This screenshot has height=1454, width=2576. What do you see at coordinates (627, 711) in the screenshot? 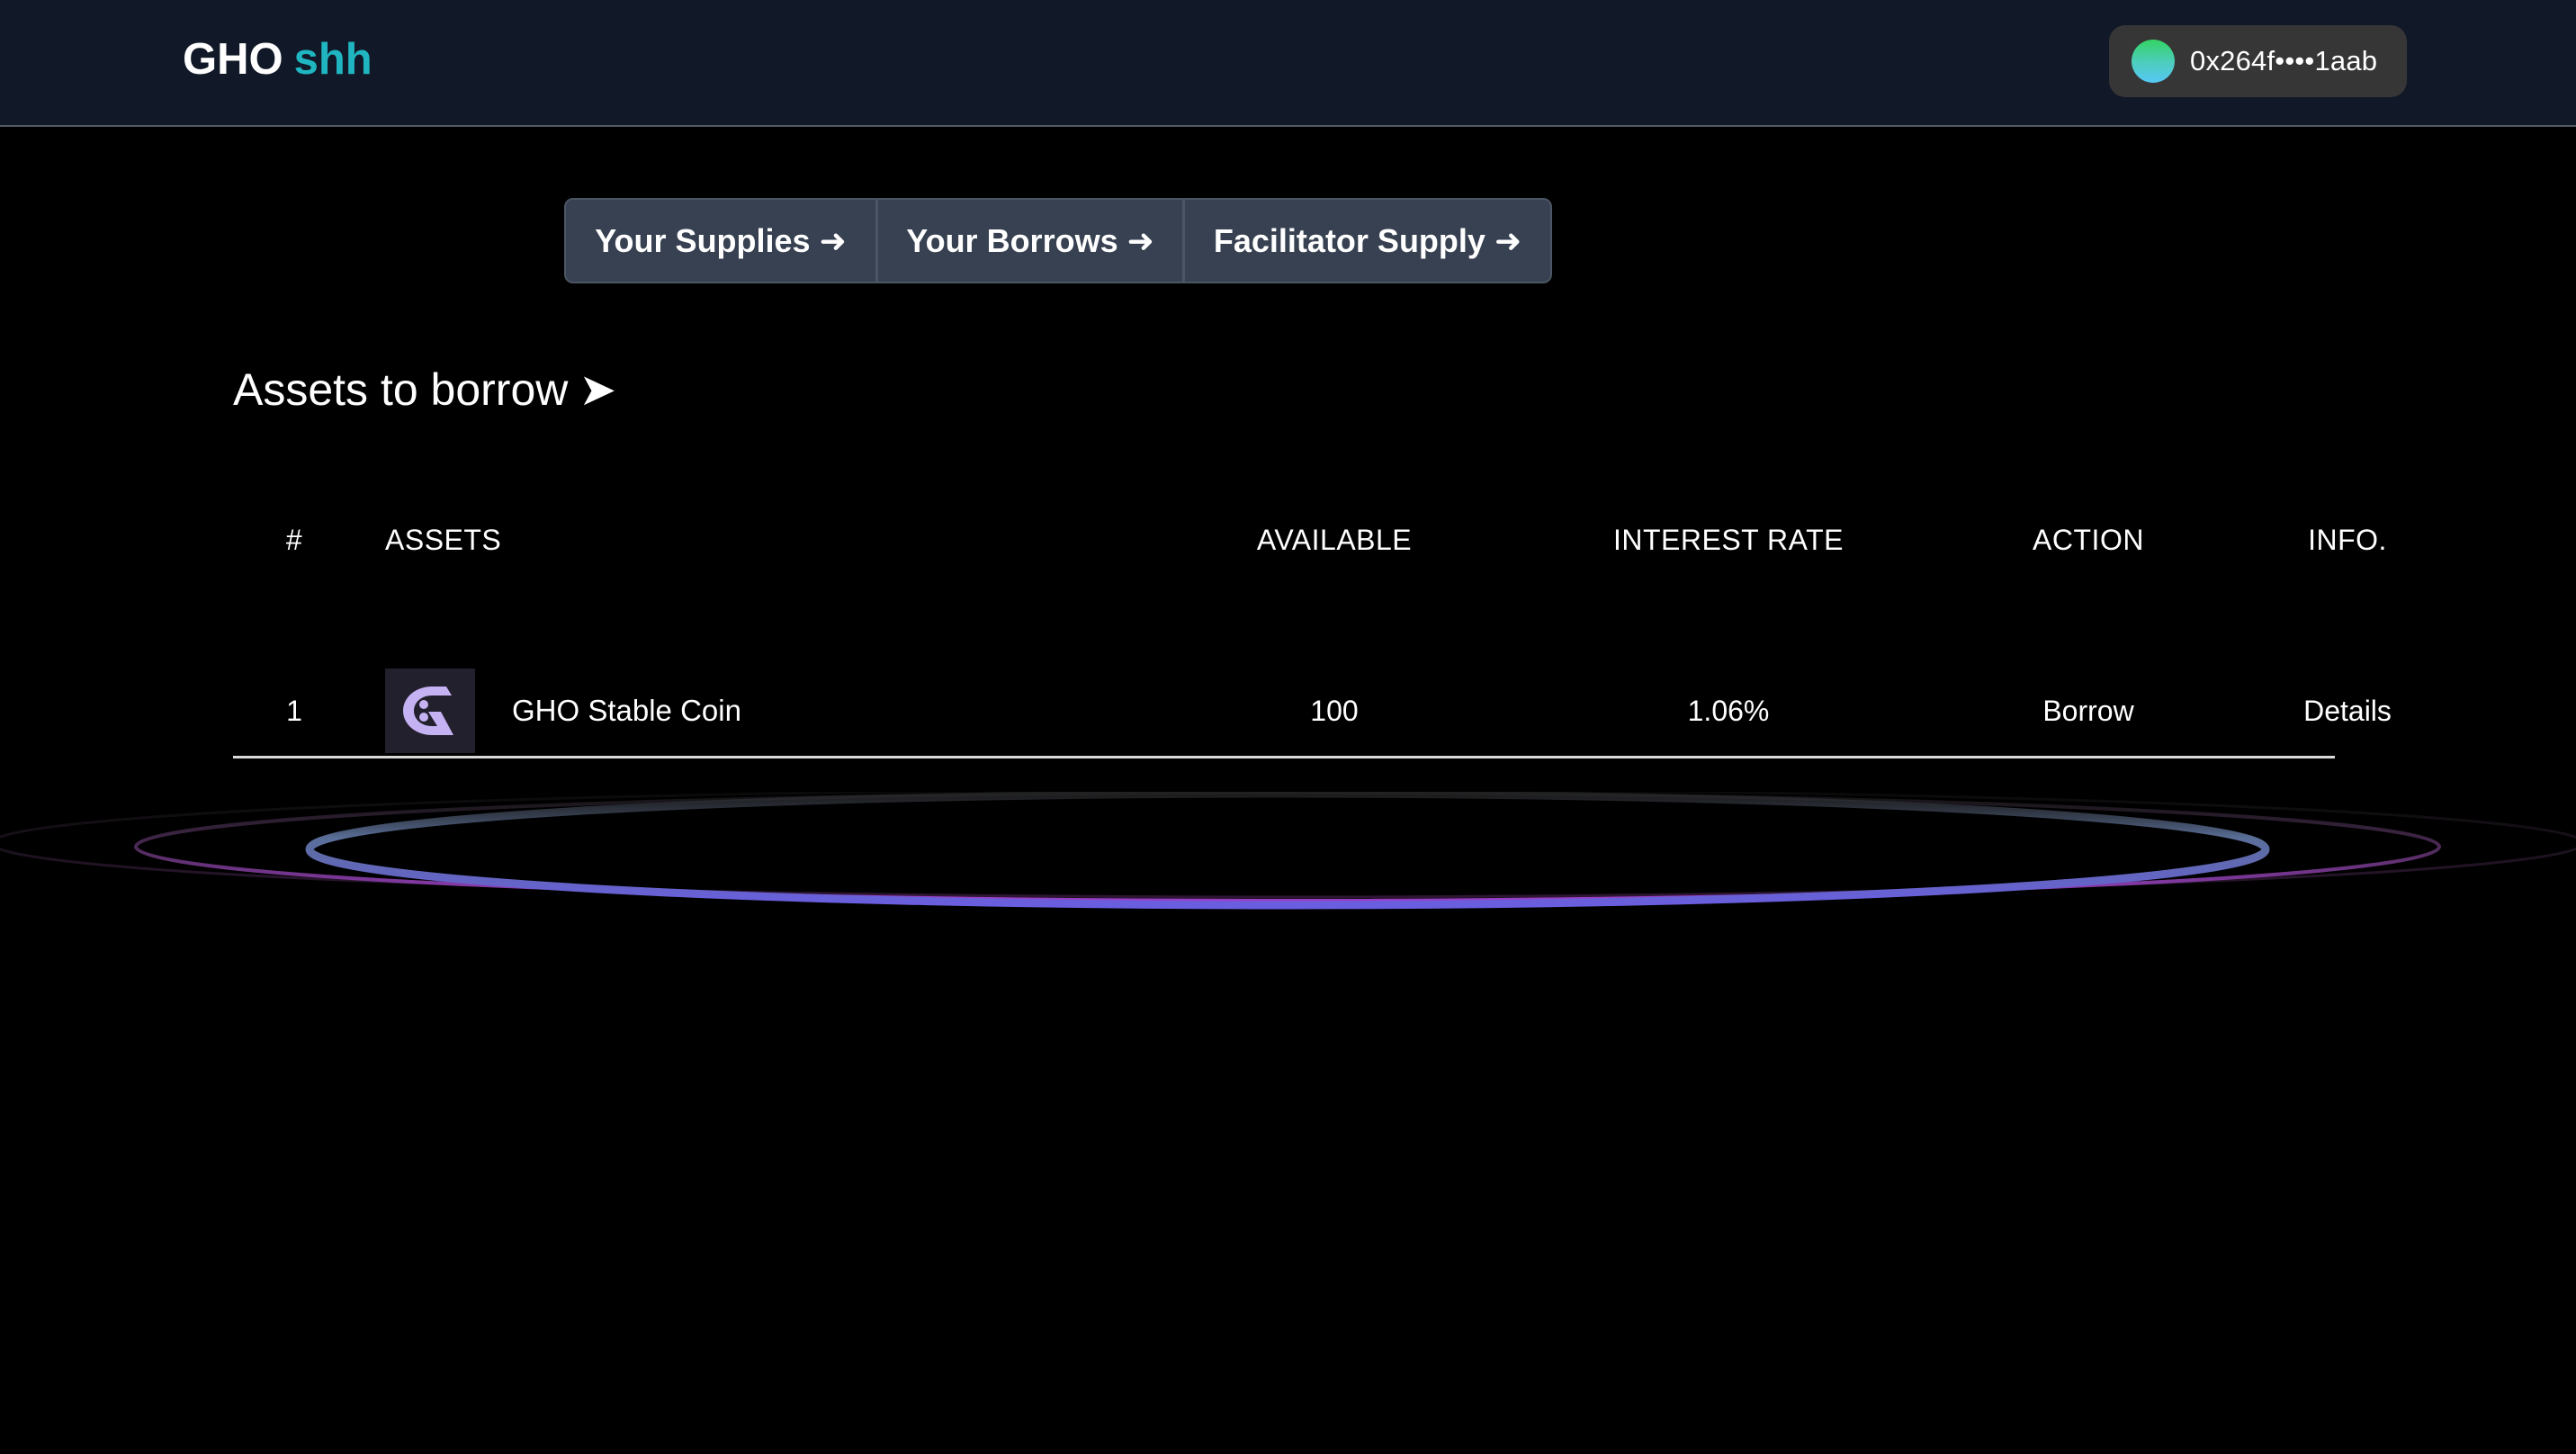
I see `asset-name: GHO Stable Coin` at bounding box center [627, 711].